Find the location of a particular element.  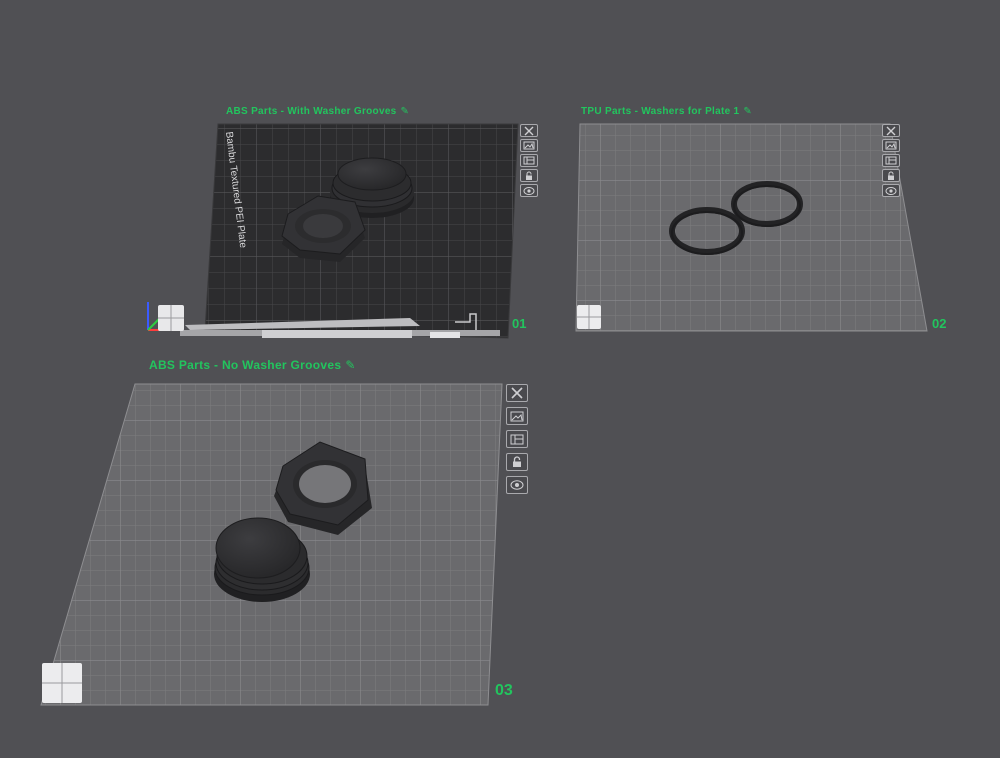

plate-02-title-text: TPU Parts - Washers for Plate 1 is located at coordinates (660, 111).